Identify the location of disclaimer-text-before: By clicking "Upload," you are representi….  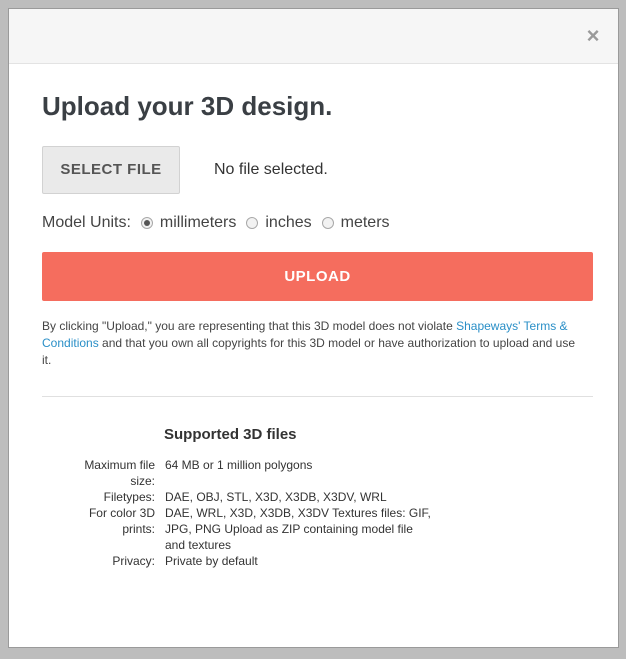
(247, 326).